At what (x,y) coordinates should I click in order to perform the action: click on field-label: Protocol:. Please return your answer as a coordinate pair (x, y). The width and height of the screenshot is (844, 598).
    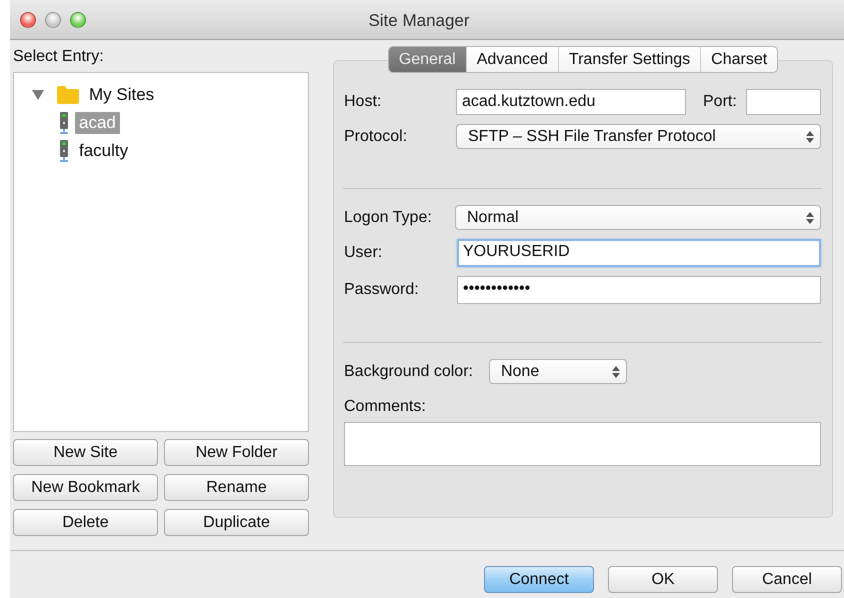
    Looking at the image, I should click on (376, 137).